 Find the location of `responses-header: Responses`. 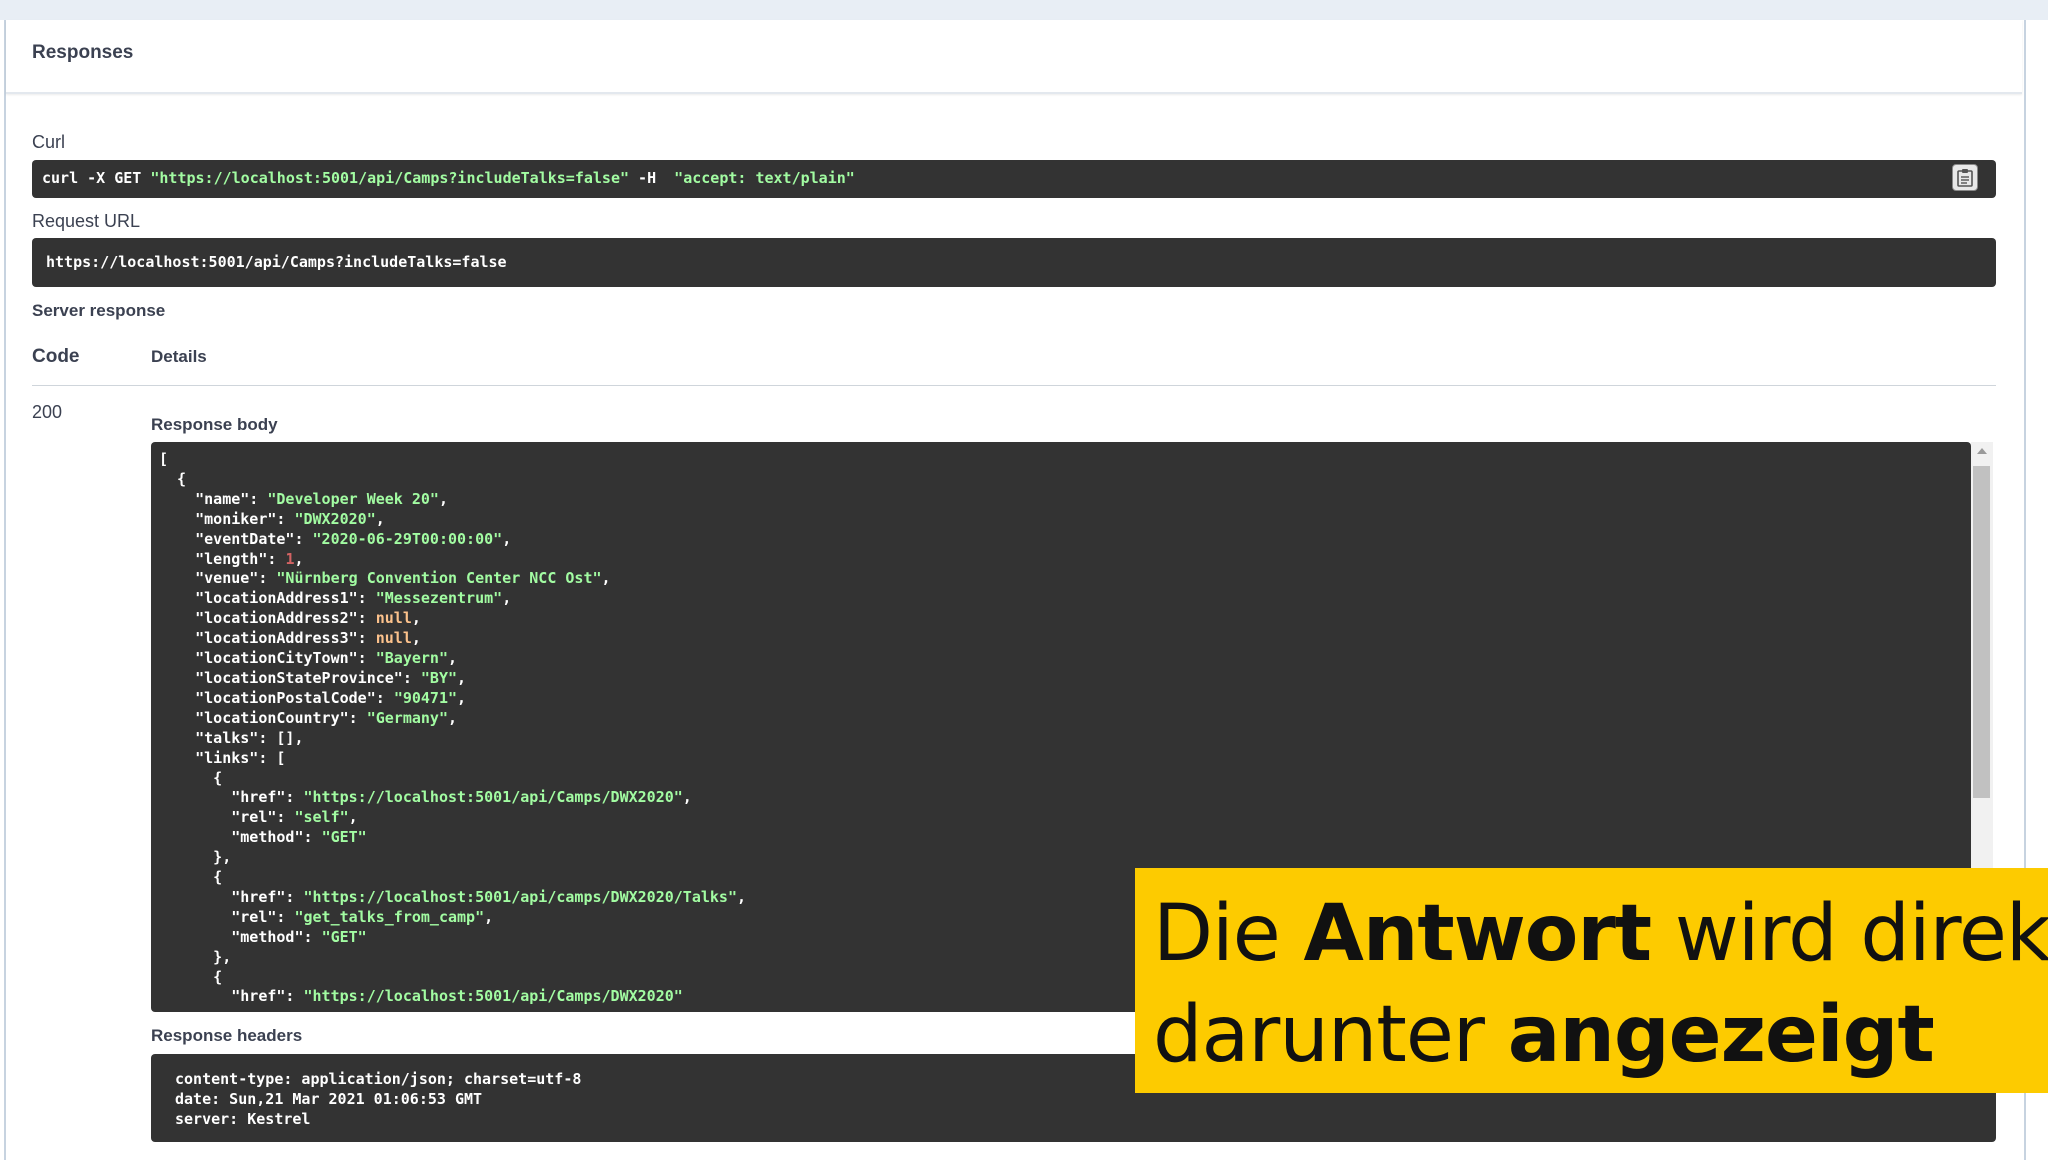

responses-header: Responses is located at coordinates (1014, 57).